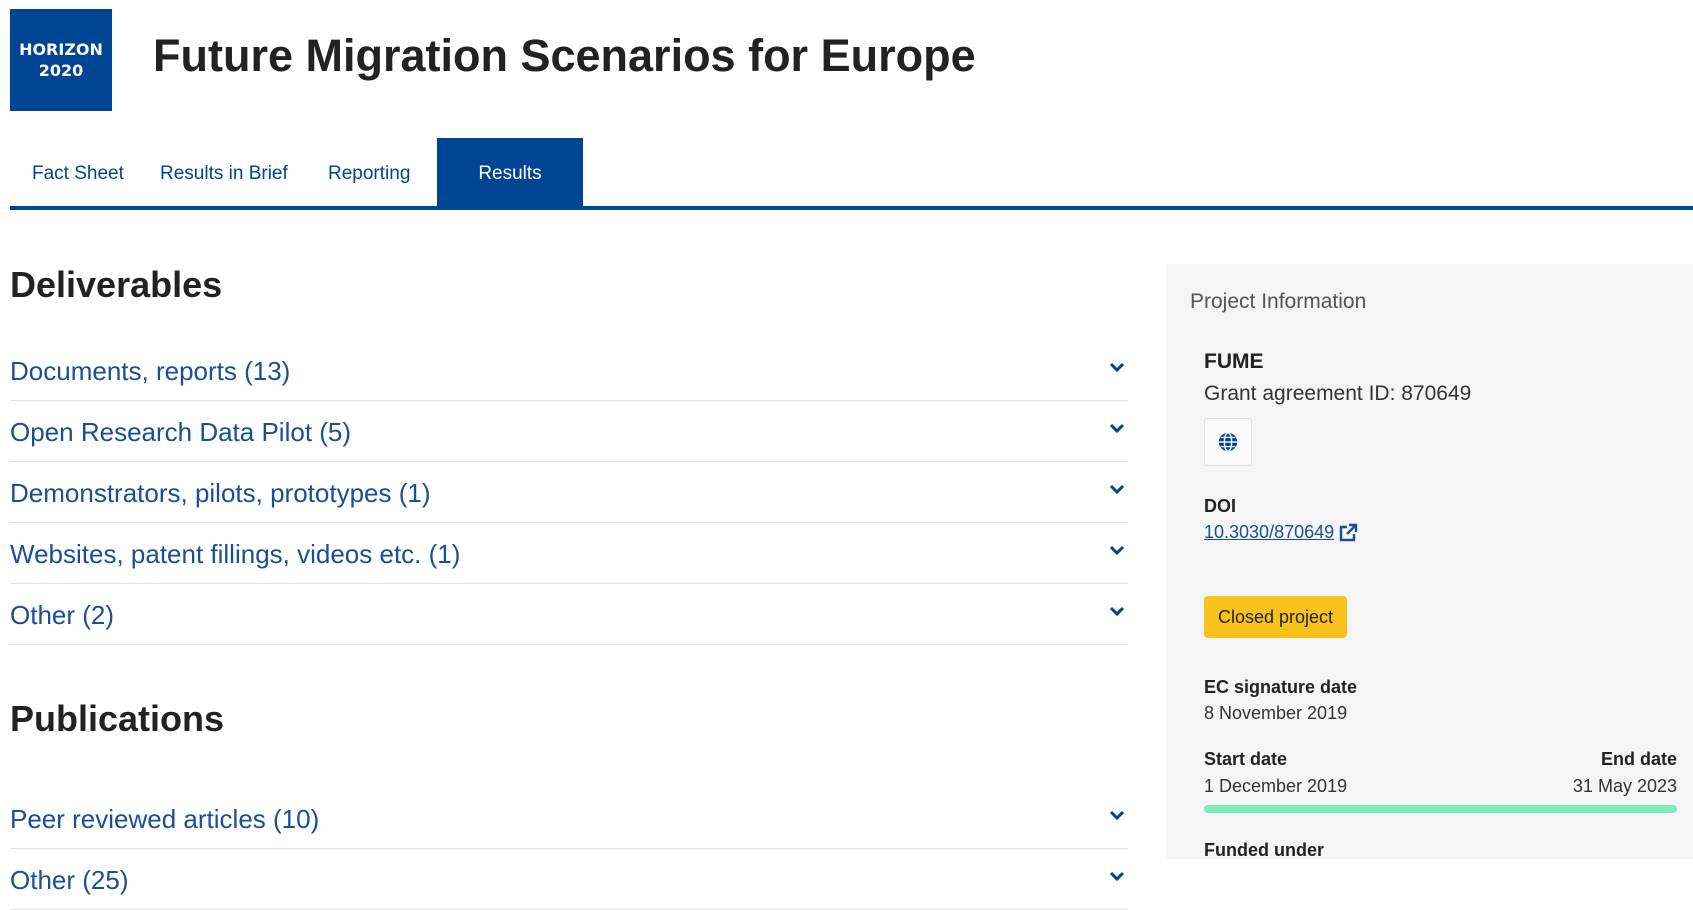  I want to click on tab-fact-sheet: Fact Sheet, so click(78, 172).